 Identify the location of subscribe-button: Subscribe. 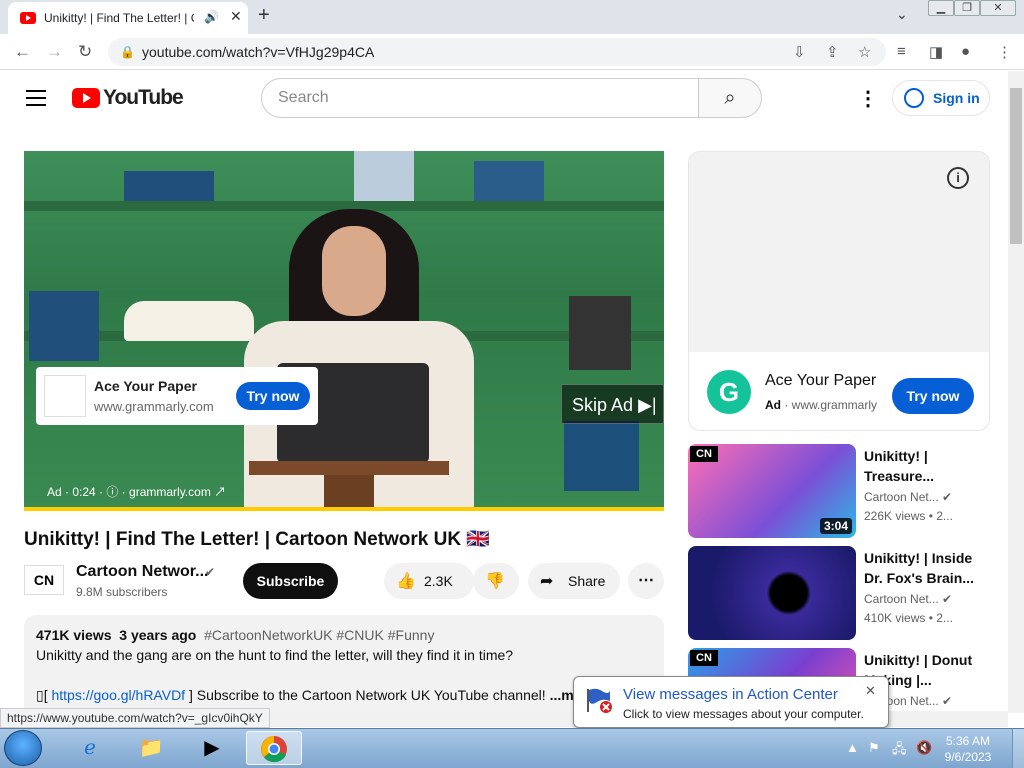
(290, 581).